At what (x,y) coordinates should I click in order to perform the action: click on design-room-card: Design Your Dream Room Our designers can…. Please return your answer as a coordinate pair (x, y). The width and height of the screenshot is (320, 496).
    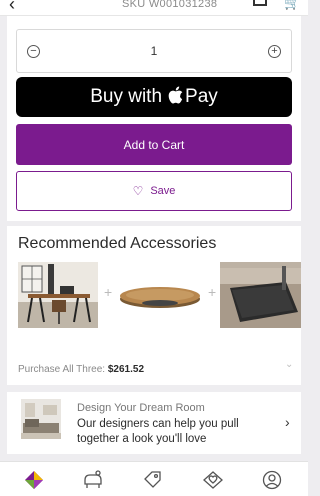
    Looking at the image, I should click on (154, 423).